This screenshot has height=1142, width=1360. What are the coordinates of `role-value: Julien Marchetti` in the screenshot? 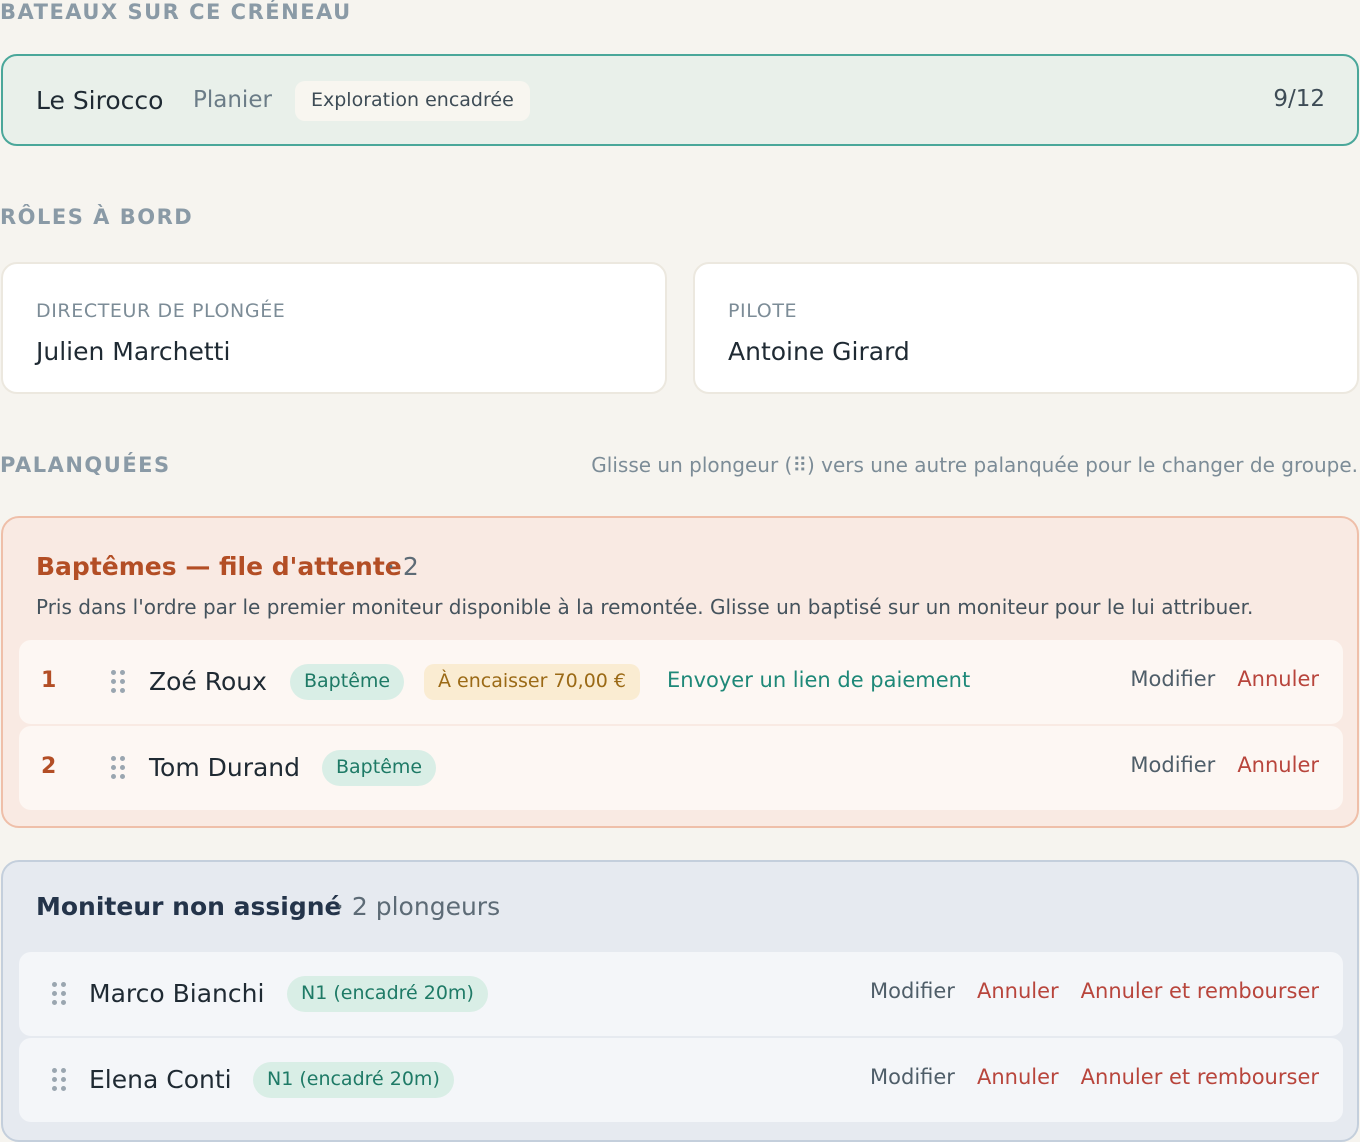 It's located at (133, 351).